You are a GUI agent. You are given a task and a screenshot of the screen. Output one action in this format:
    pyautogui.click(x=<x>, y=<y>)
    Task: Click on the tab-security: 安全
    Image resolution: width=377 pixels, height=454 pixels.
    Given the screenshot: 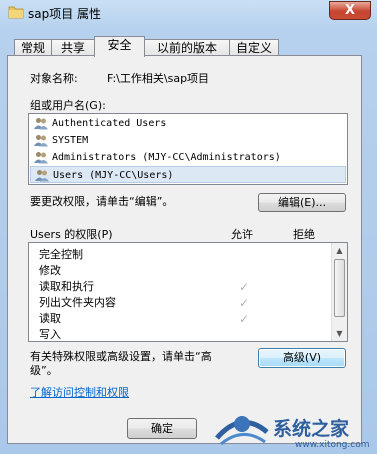 What is the action you would take?
    pyautogui.click(x=119, y=46)
    